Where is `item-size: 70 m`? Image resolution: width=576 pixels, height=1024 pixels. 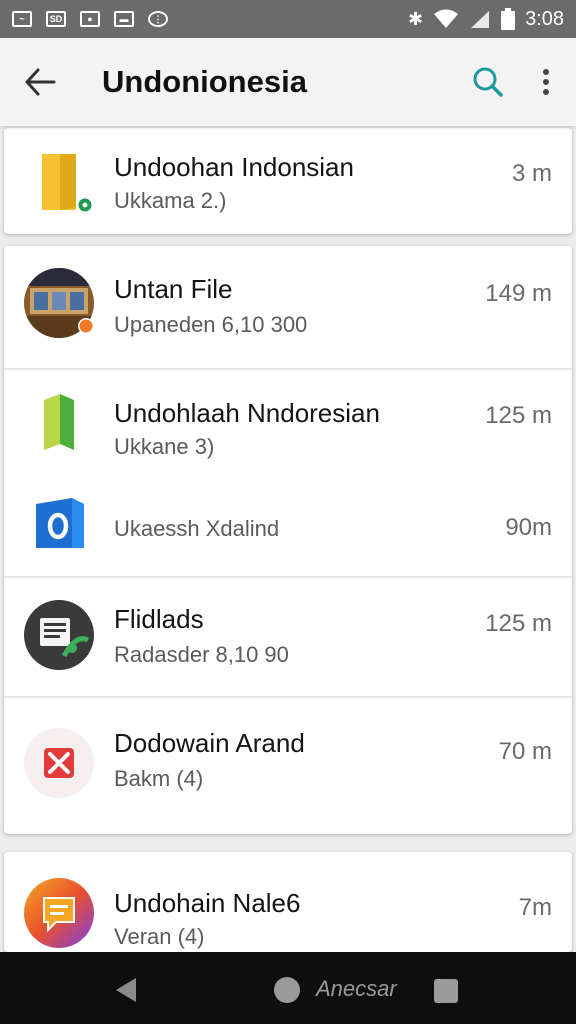 item-size: 70 m is located at coordinates (525, 751).